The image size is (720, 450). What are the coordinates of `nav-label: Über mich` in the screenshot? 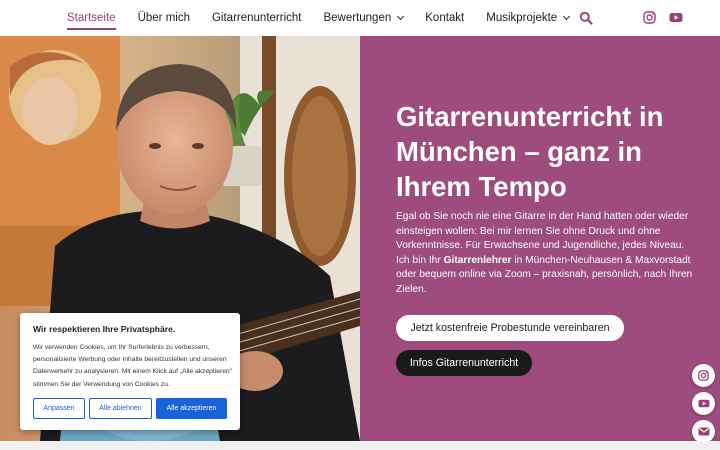 It's located at (163, 18).